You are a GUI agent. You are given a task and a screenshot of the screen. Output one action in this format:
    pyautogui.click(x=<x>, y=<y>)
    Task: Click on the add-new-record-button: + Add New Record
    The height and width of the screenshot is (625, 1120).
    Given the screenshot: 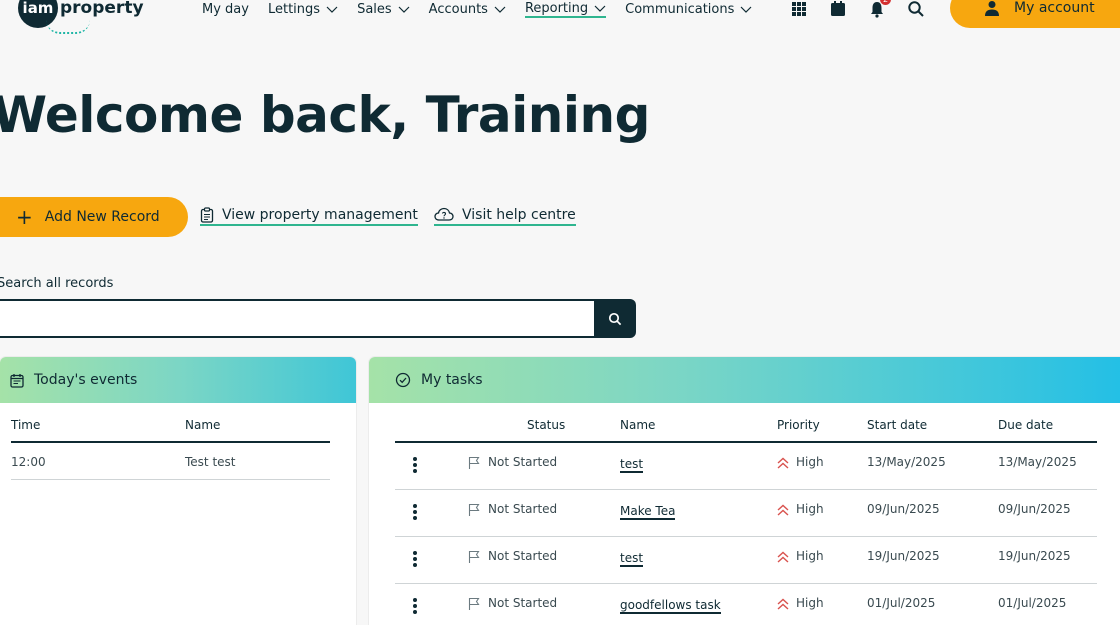 What is the action you would take?
    pyautogui.click(x=94, y=217)
    